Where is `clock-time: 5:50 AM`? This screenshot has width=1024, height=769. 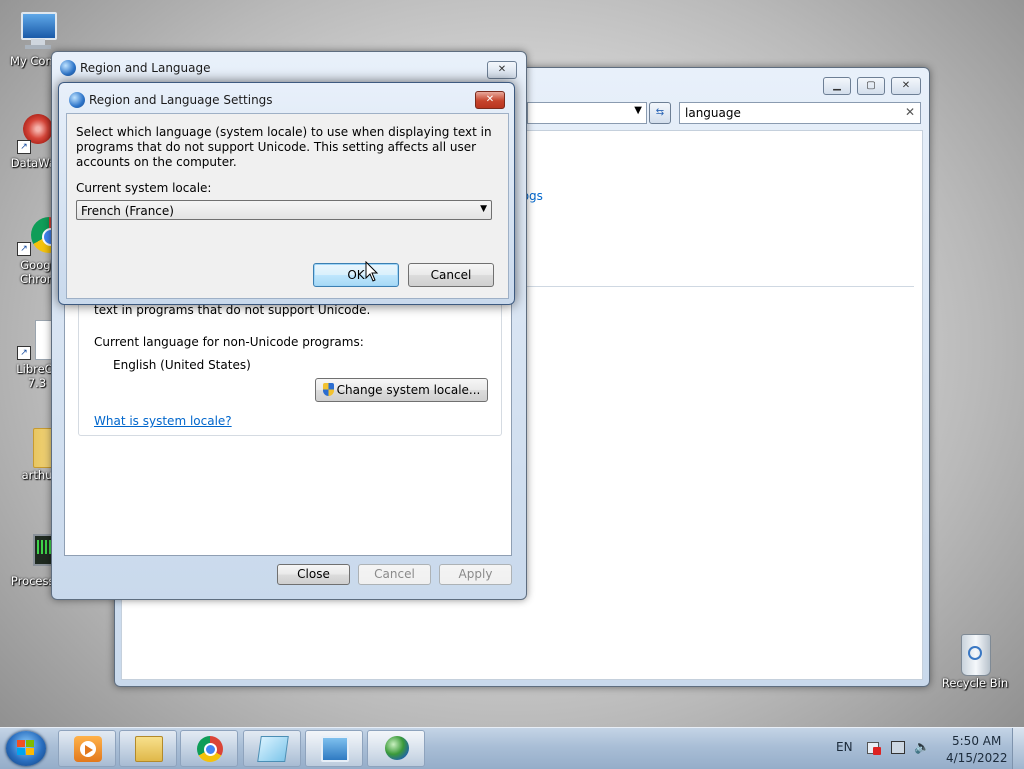
clock-time: 5:50 AM is located at coordinates (976, 741).